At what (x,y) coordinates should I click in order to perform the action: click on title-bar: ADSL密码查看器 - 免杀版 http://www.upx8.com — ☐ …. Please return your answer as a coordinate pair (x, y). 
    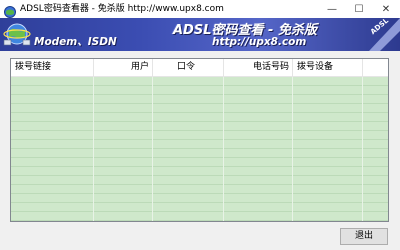
    Looking at the image, I should click on (200, 9).